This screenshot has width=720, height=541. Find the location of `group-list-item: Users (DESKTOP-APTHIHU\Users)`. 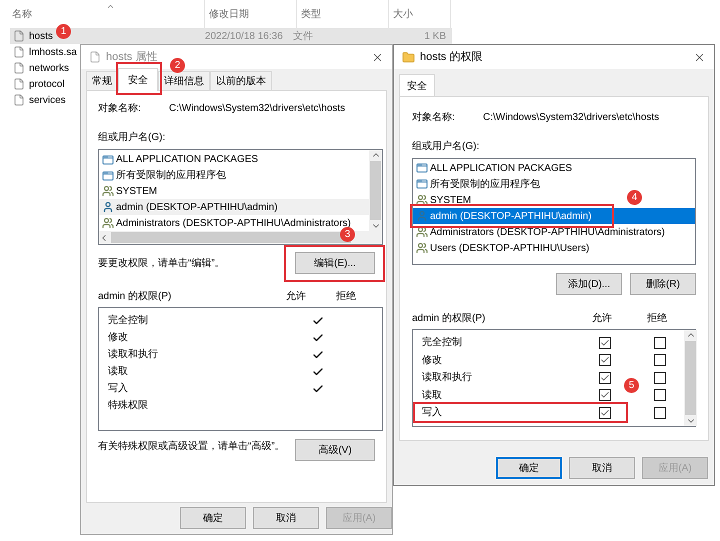

group-list-item: Users (DESKTOP-APTHIHU\Users) is located at coordinates (502, 248).